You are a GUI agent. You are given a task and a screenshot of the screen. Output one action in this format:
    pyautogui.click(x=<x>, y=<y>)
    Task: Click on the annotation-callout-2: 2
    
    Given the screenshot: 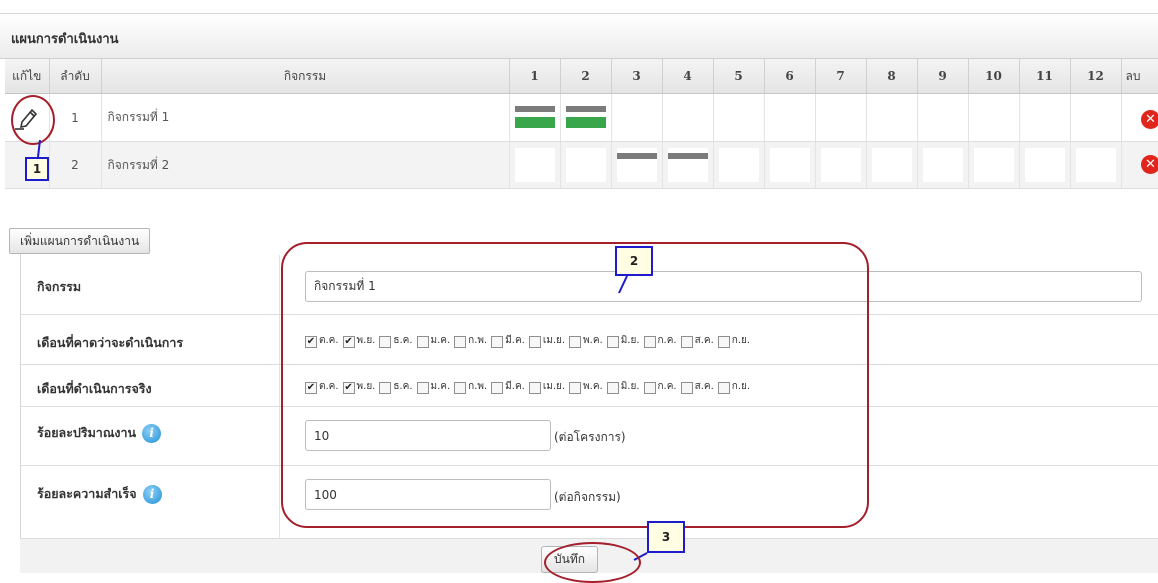 What is the action you would take?
    pyautogui.click(x=634, y=261)
    